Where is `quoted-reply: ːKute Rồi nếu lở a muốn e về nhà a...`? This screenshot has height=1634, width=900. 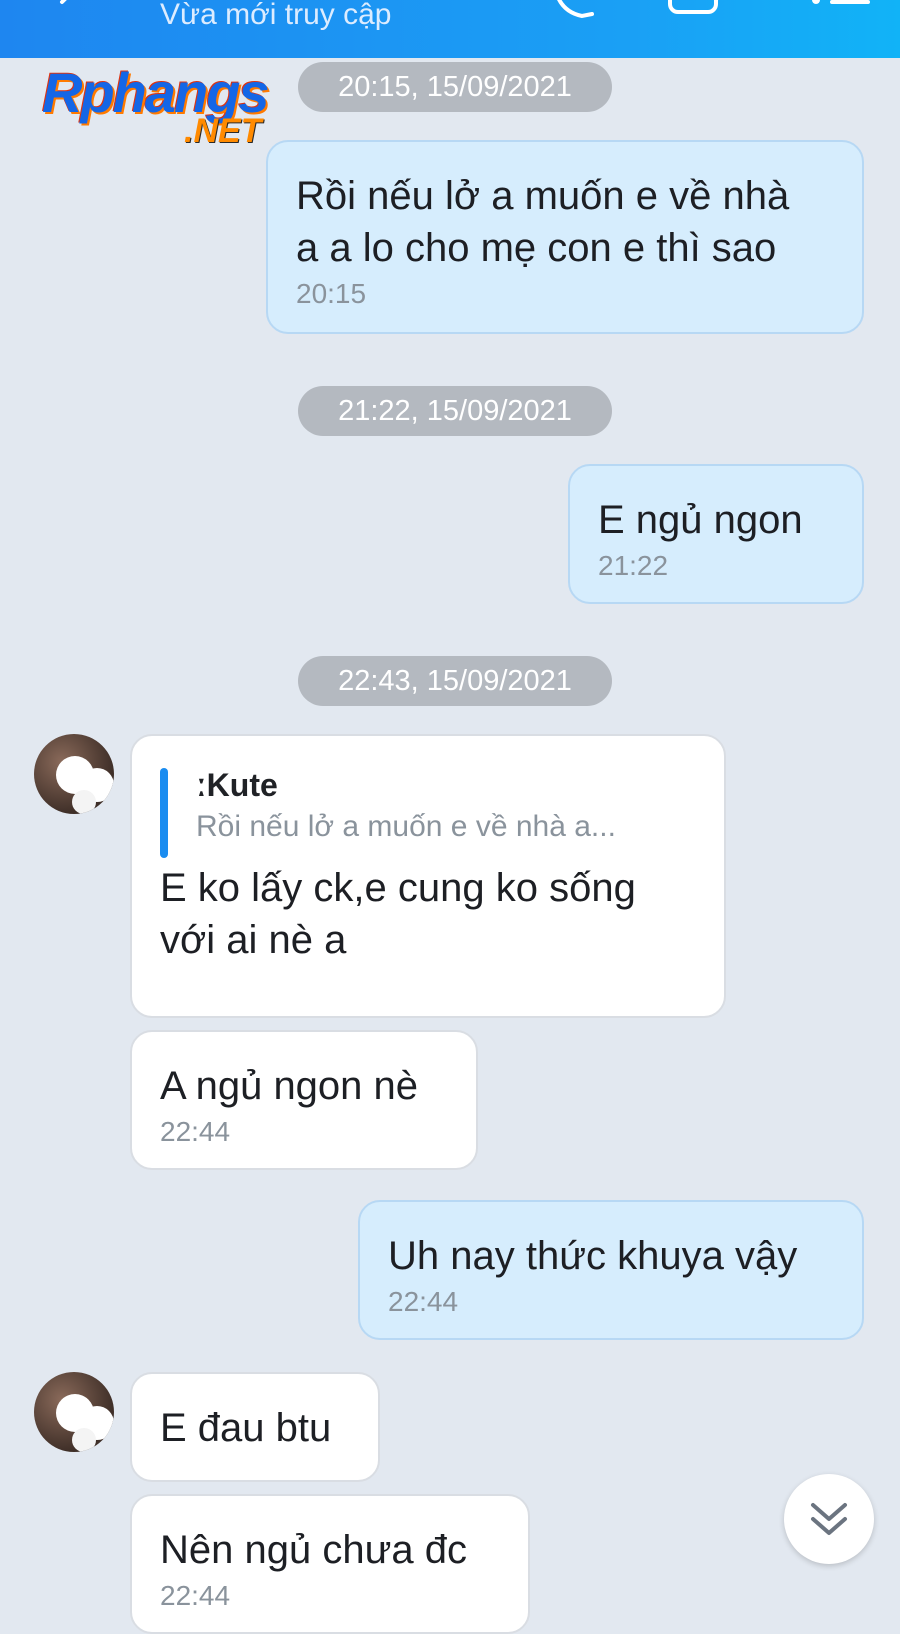 quoted-reply: ːKute Rồi nếu lở a muốn e về nhà a... is located at coordinates (428, 811).